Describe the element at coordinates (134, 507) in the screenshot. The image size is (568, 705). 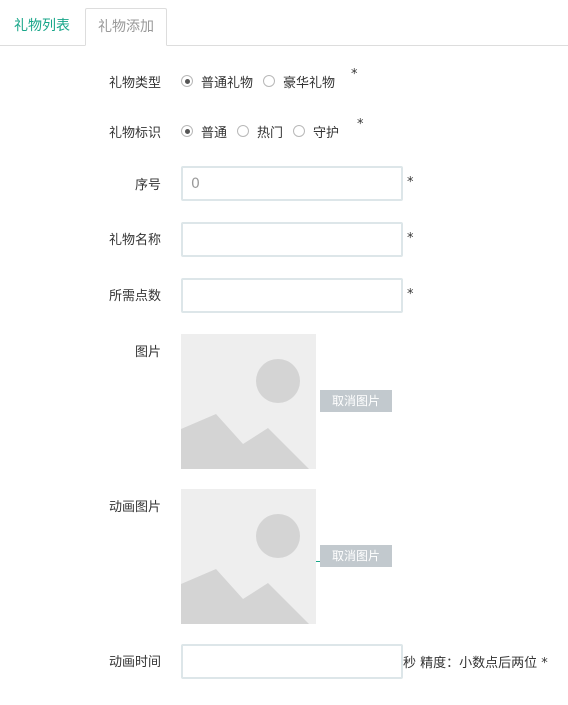
I see `anim-image-label-text: 动画图片` at that location.